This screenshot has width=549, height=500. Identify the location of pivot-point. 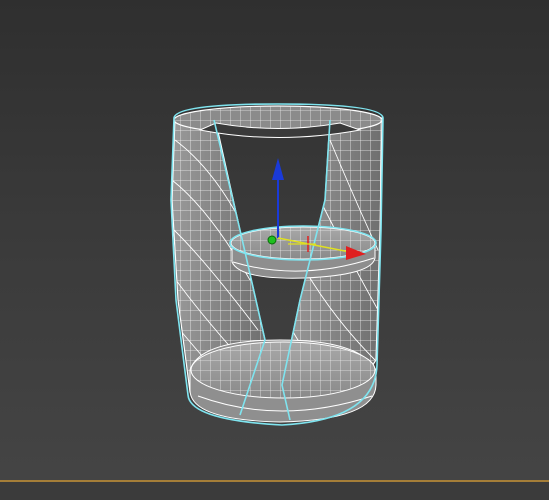
(272, 240).